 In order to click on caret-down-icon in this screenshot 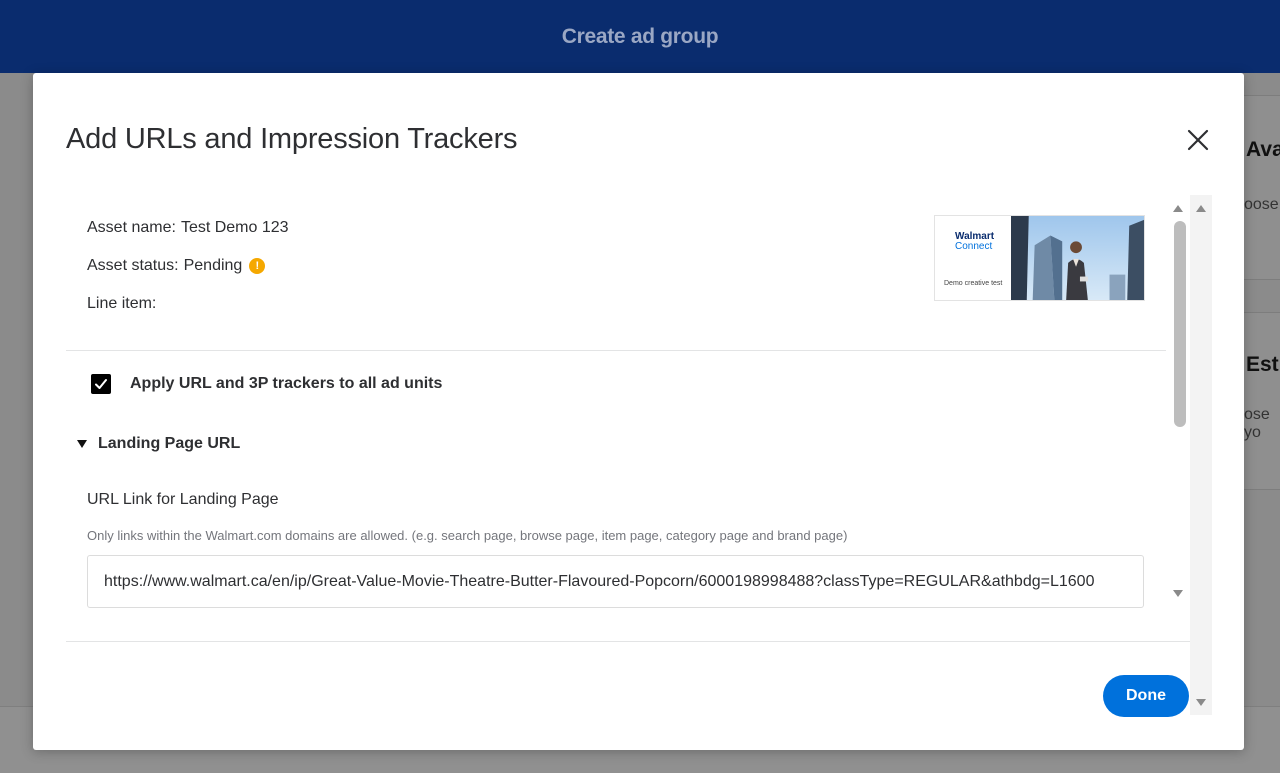, I will do `click(82, 444)`.